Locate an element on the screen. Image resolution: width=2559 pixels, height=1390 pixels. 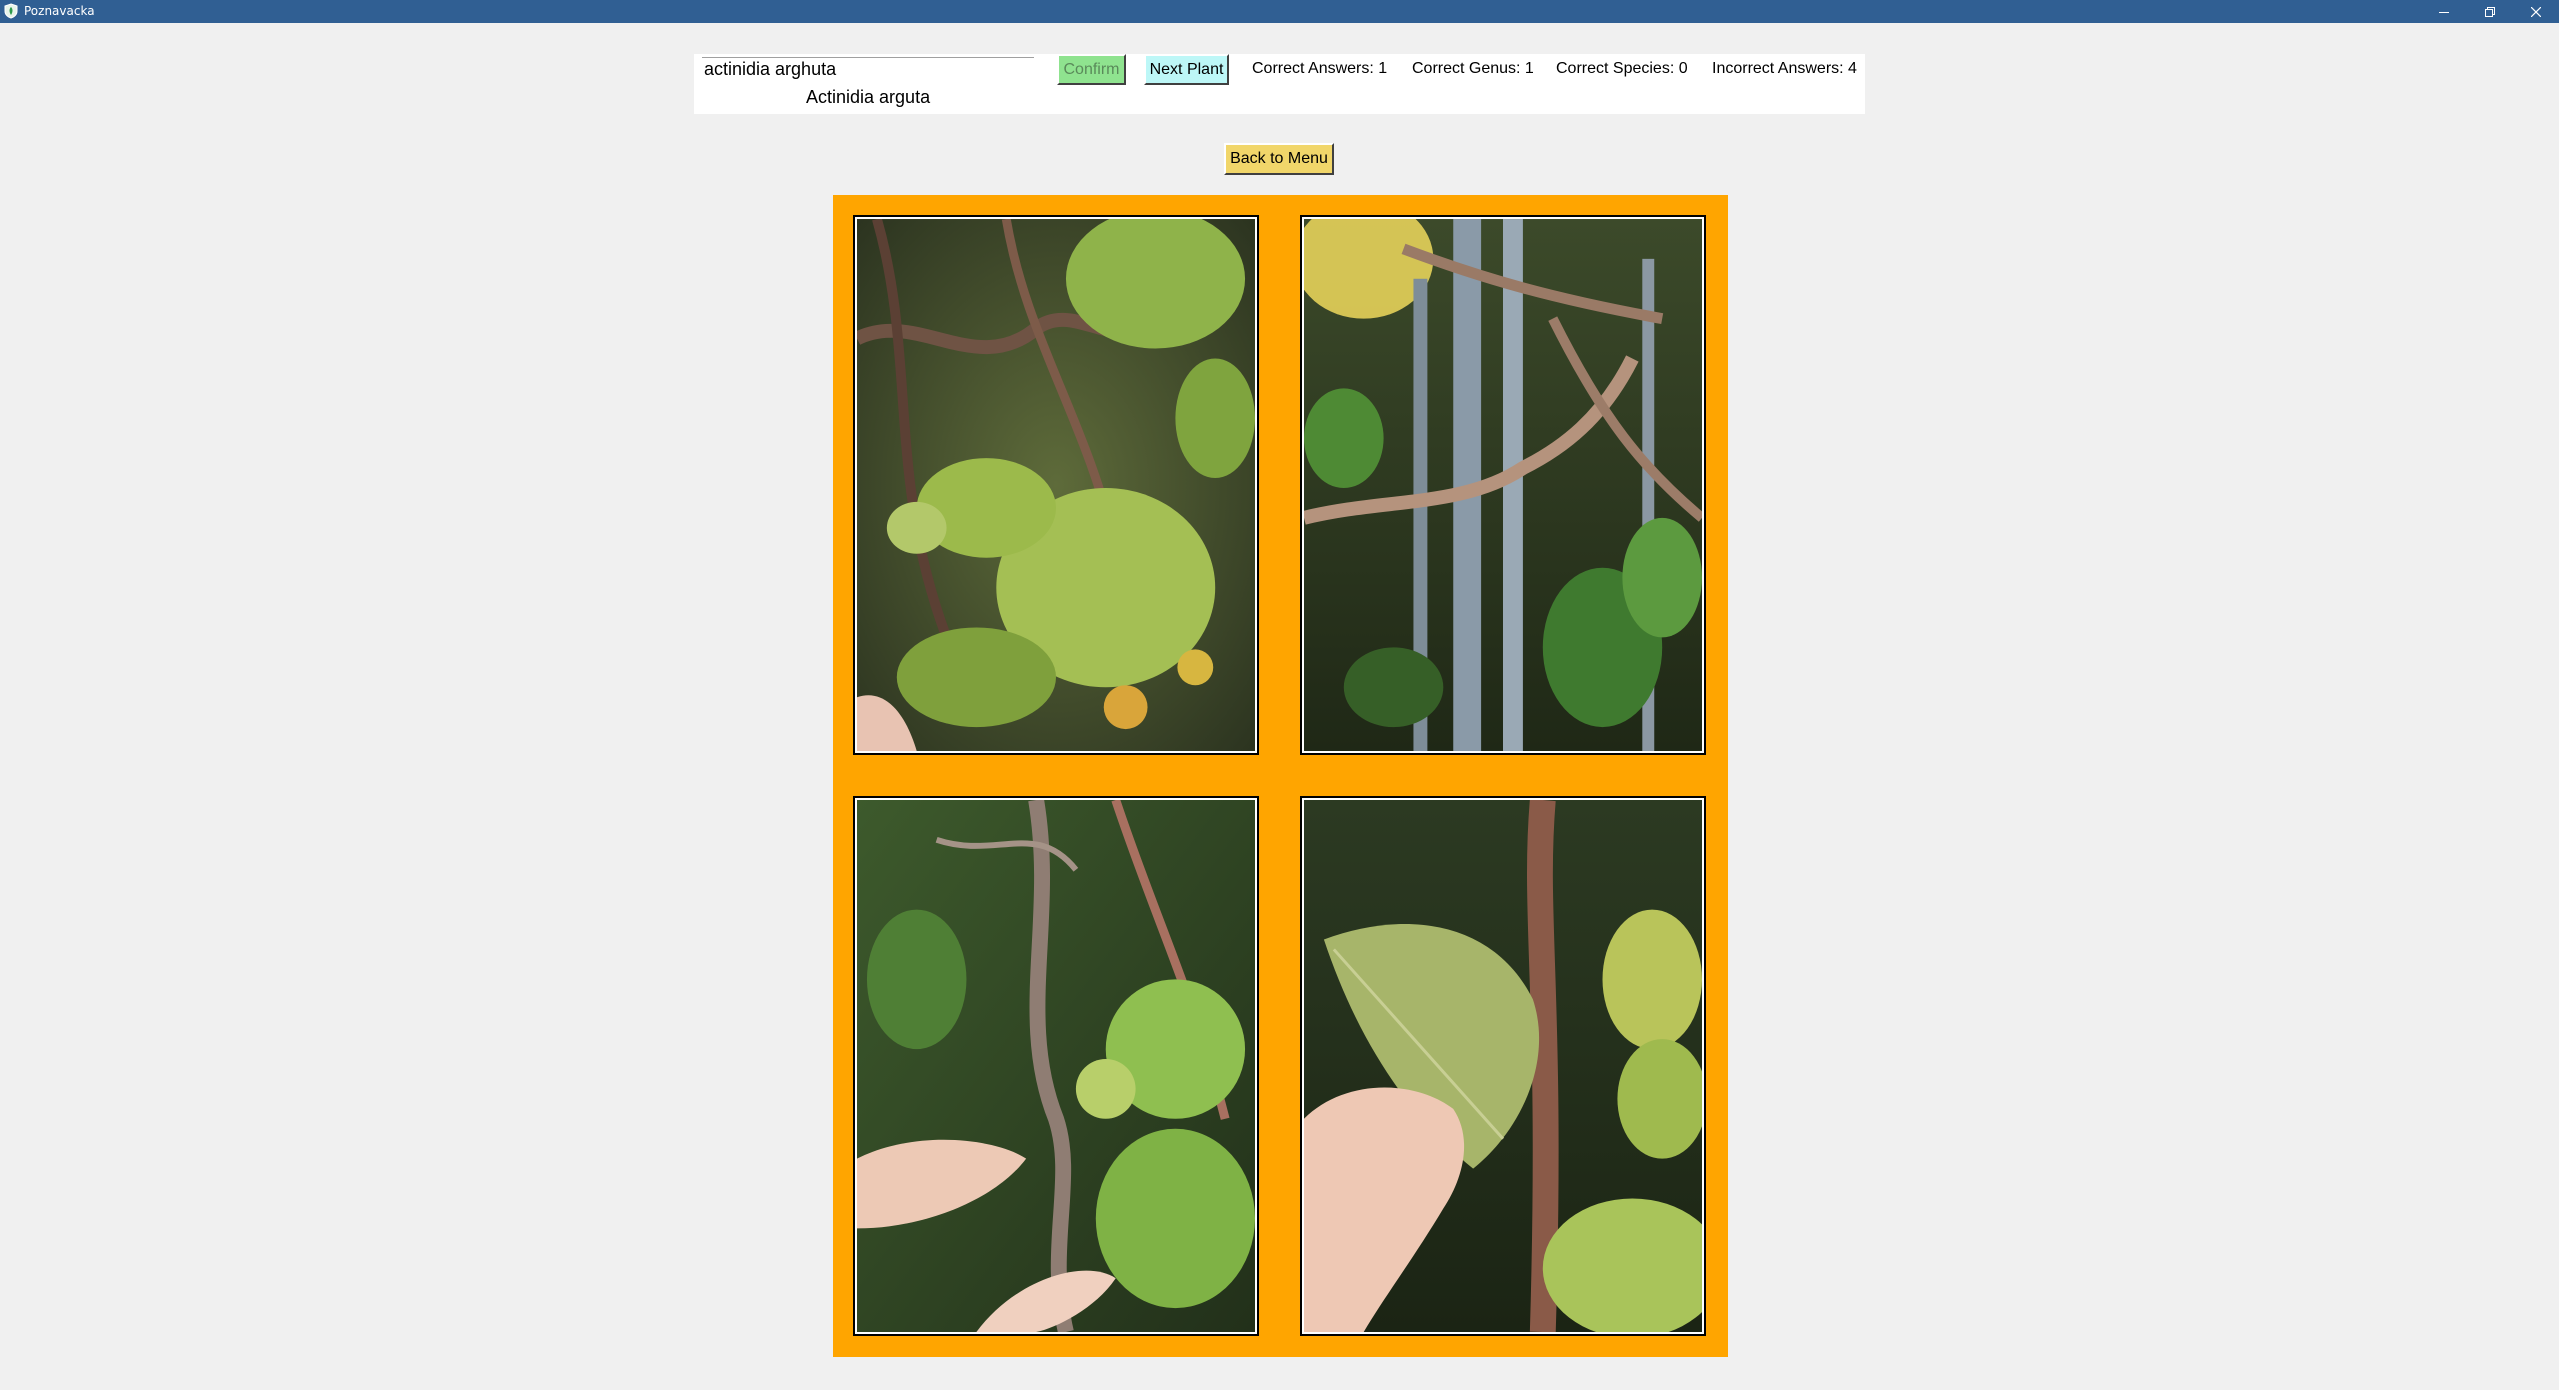
plant-photo-4-image is located at coordinates (1503, 1066).